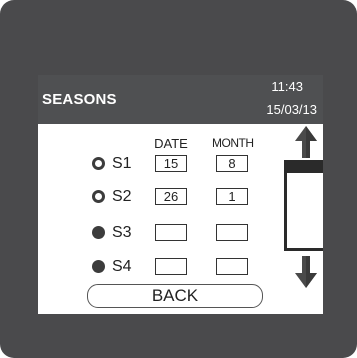 This screenshot has height=358, width=357. What do you see at coordinates (171, 143) in the screenshot?
I see `date-column-header: DATE` at bounding box center [171, 143].